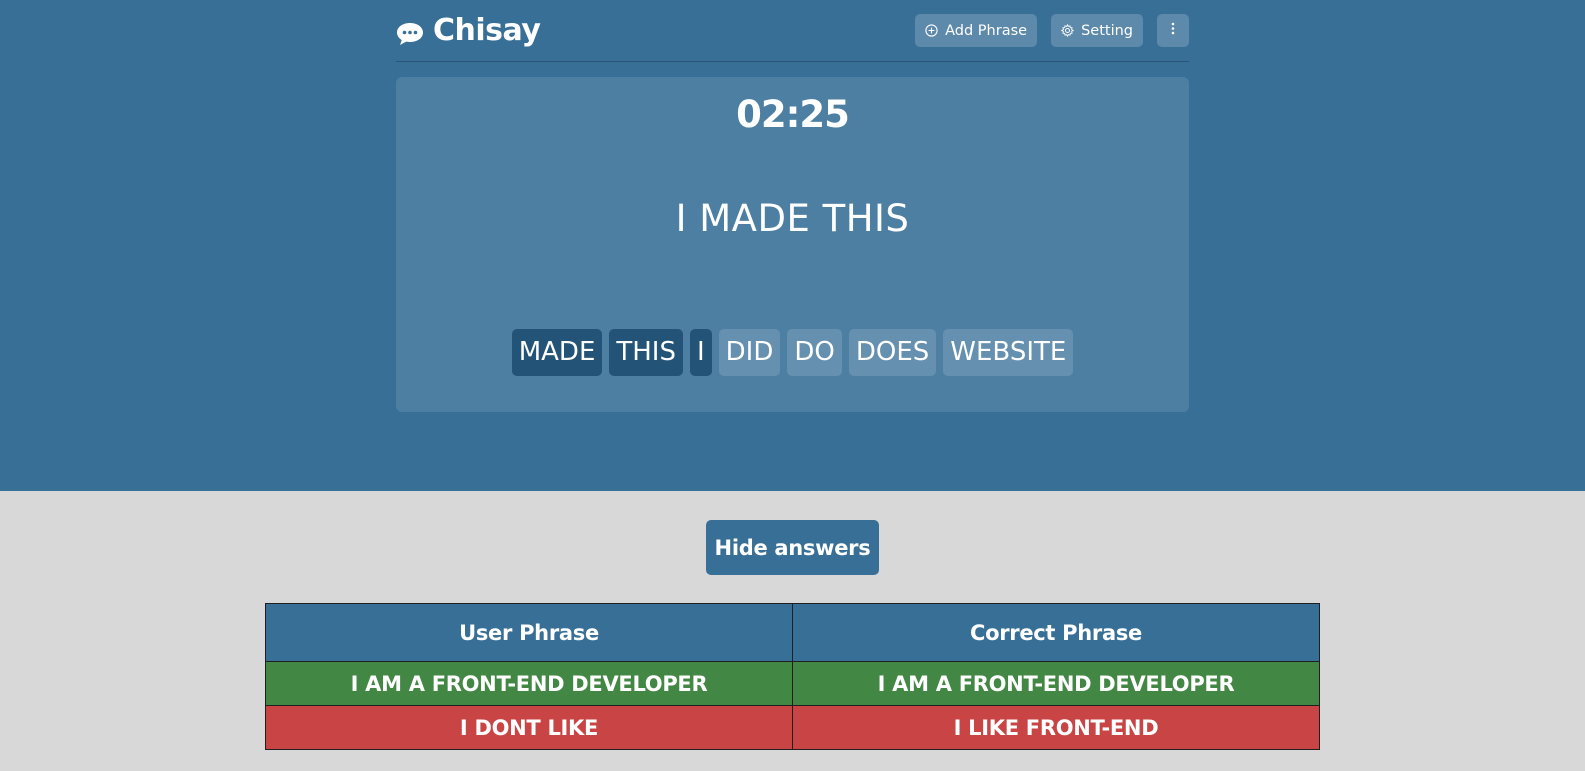 This screenshot has width=1585, height=771. I want to click on app-name: Chisay, so click(487, 30).